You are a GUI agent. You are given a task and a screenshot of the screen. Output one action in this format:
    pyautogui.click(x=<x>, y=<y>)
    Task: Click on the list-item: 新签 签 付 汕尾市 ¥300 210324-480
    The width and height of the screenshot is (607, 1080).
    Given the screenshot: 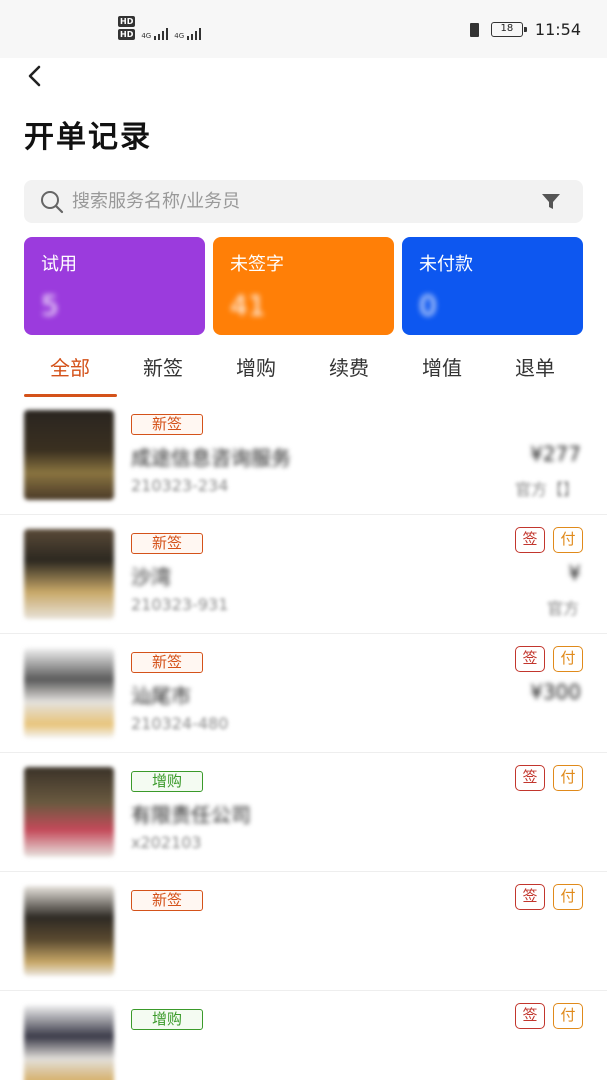 What is the action you would take?
    pyautogui.click(x=303, y=693)
    